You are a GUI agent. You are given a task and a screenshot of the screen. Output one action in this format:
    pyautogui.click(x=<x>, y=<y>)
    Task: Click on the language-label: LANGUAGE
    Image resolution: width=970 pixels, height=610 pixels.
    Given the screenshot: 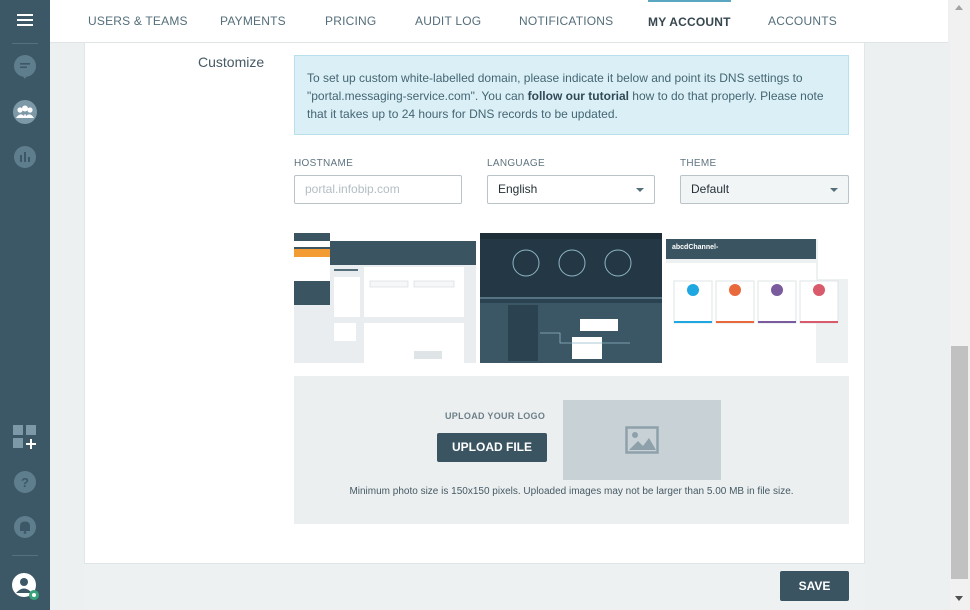 What is the action you would take?
    pyautogui.click(x=516, y=163)
    